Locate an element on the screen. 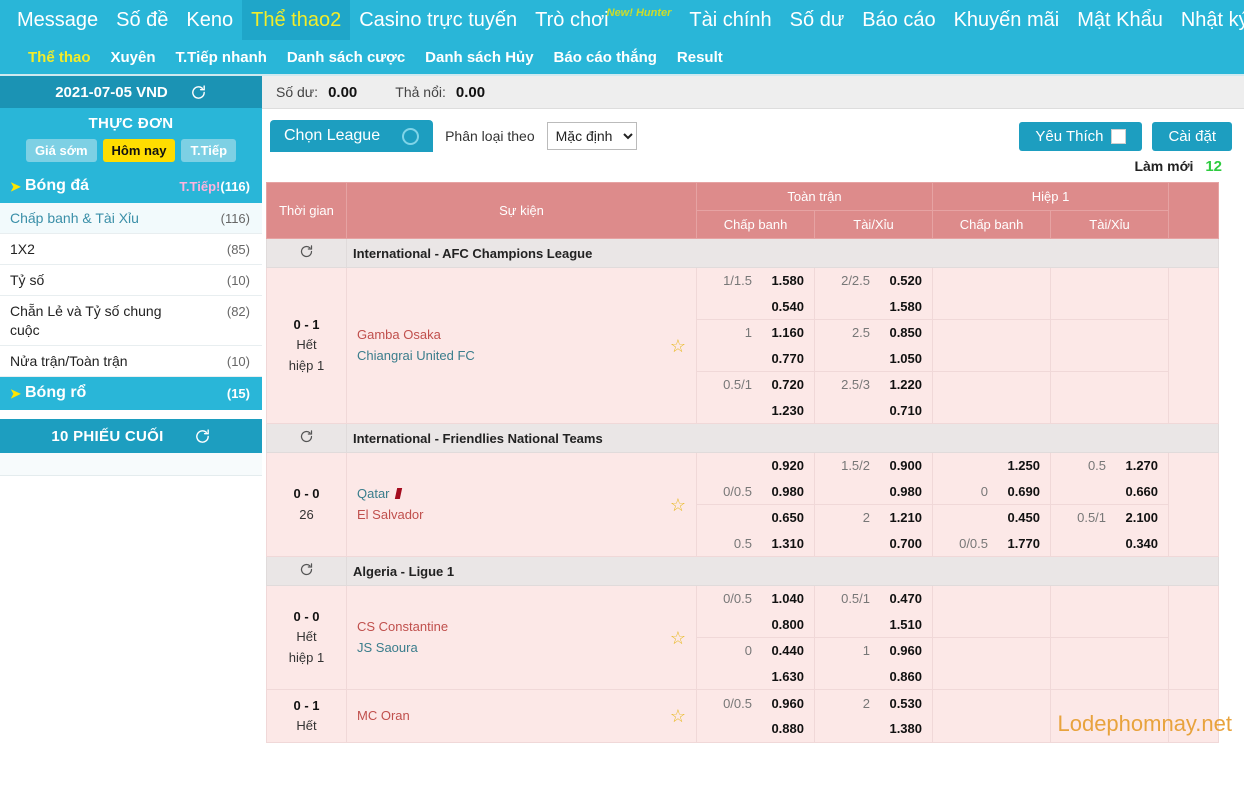 Image resolution: width=1244 pixels, height=791 pixels. sidebar-tab-0: Giá sớm is located at coordinates (61, 150).